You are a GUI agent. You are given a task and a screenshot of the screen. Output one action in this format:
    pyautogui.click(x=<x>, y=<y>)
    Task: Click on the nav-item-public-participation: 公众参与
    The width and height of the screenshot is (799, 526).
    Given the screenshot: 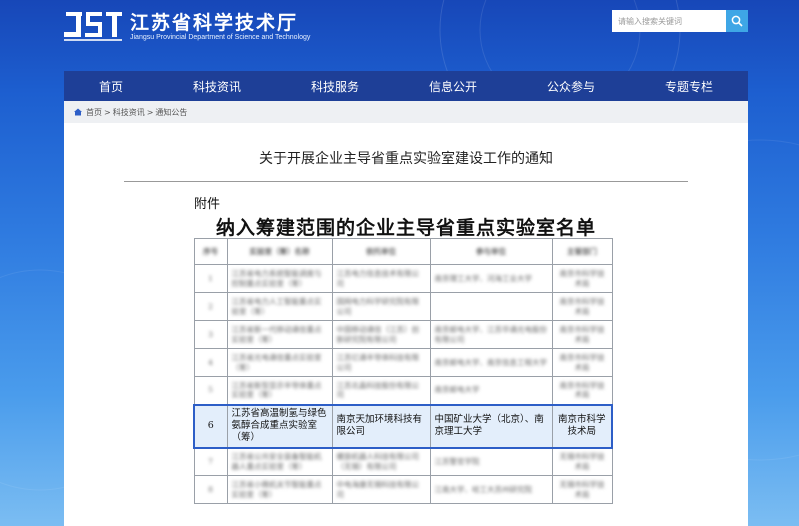 What is the action you would take?
    pyautogui.click(x=571, y=86)
    